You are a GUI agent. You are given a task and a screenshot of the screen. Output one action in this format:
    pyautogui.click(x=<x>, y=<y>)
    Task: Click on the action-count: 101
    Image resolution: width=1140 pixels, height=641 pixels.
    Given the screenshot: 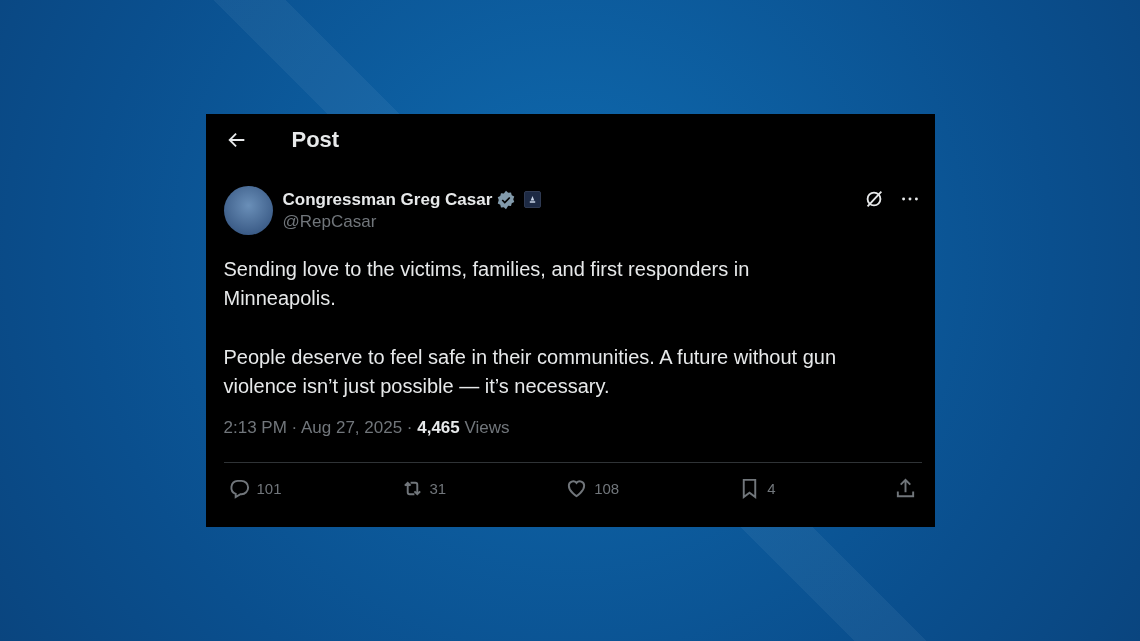 What is the action you would take?
    pyautogui.click(x=269, y=488)
    